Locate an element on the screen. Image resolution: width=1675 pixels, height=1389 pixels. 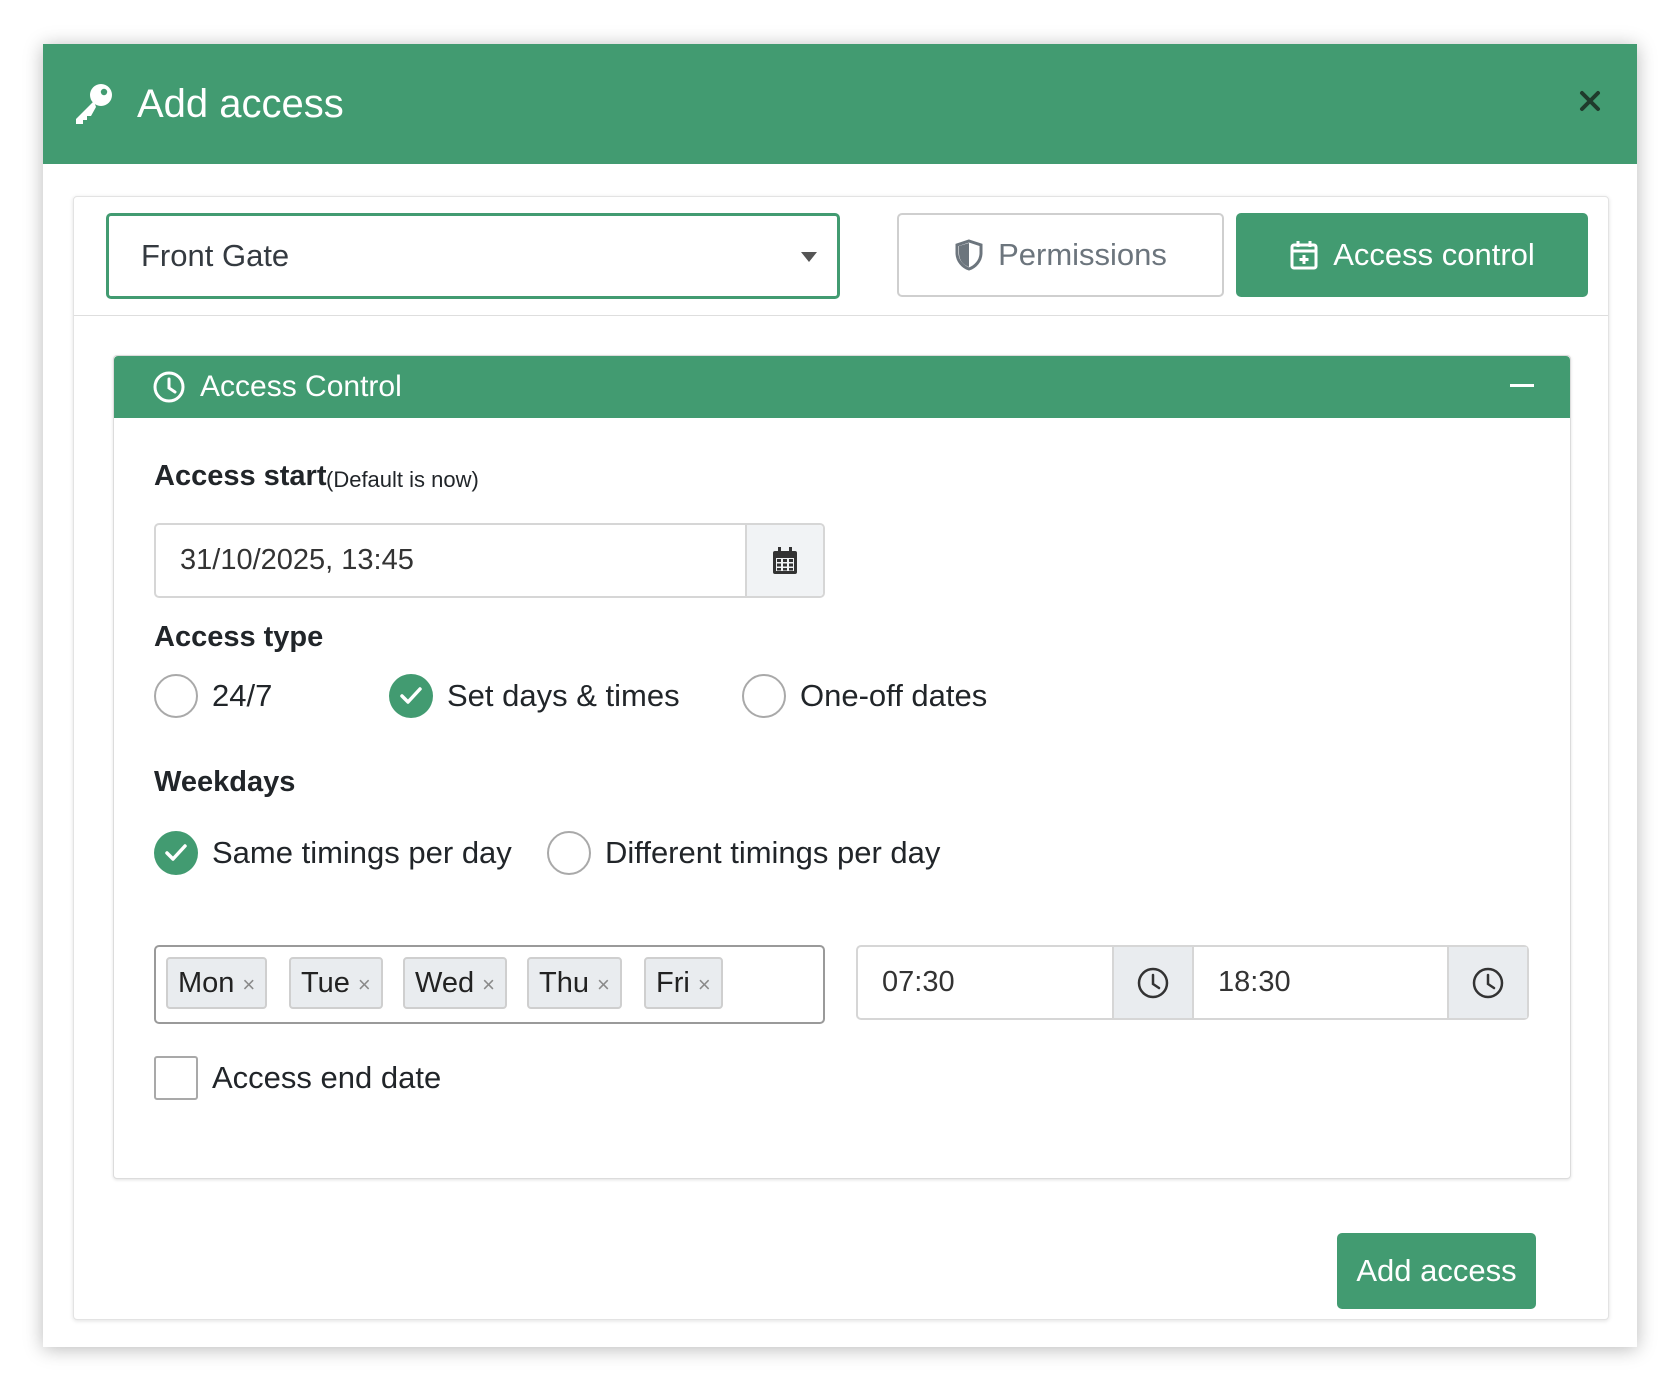
day-tag-mon: Mon × is located at coordinates (217, 983).